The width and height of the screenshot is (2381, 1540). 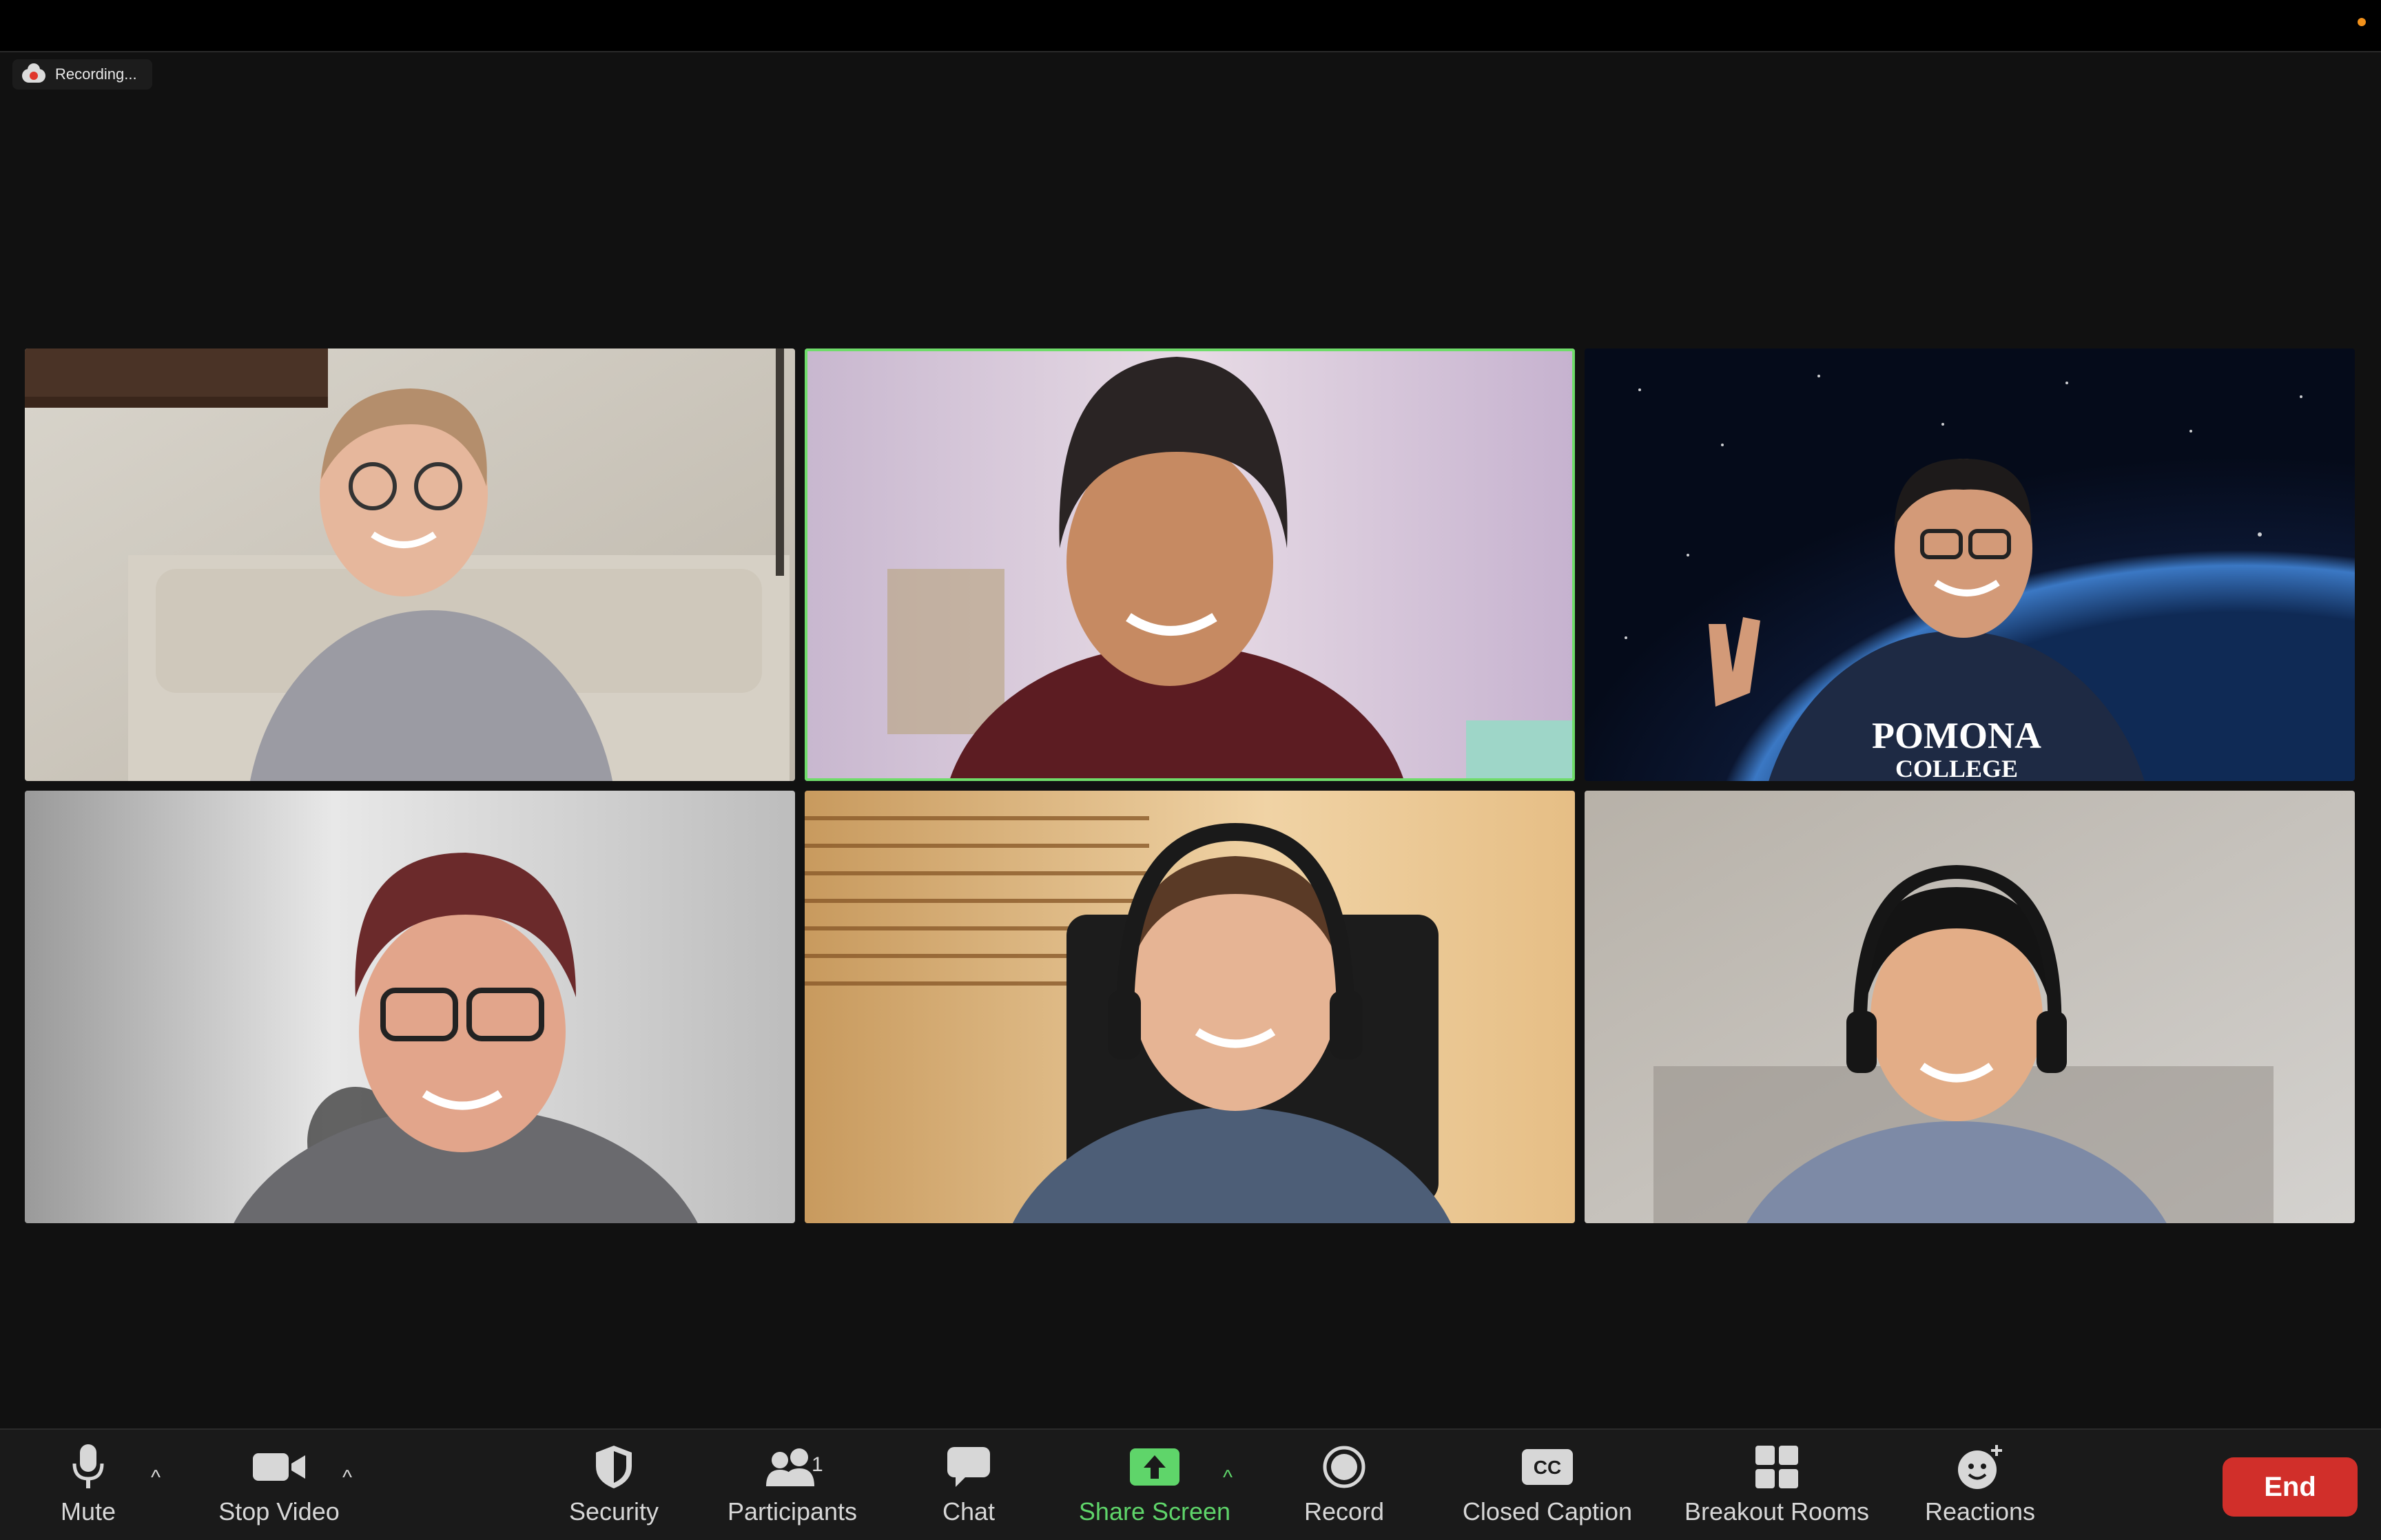 I want to click on participants-button: Participants, so click(x=793, y=1484).